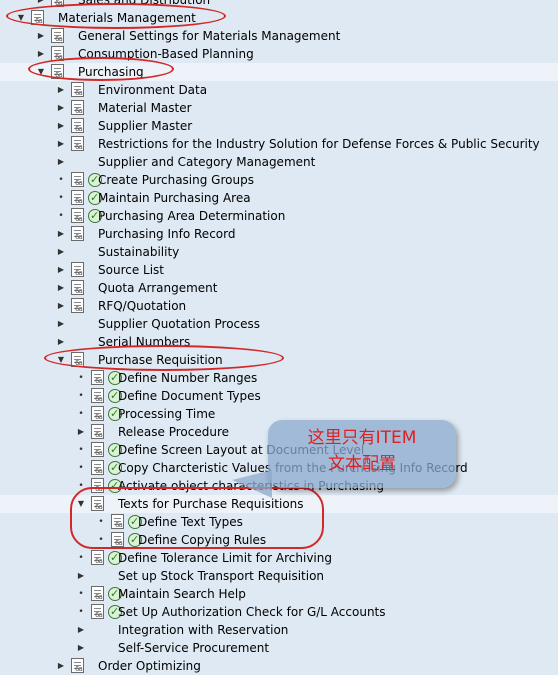 The image size is (558, 675). What do you see at coordinates (279, 108) in the screenshot?
I see `tree-node: ▶ 6a Material Master` at bounding box center [279, 108].